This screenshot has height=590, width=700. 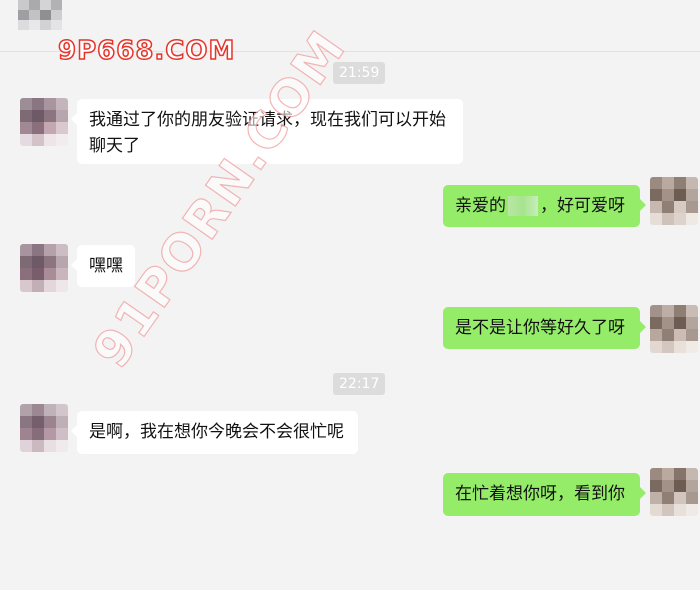 What do you see at coordinates (40, 15) in the screenshot?
I see `top-avatar-fragment` at bounding box center [40, 15].